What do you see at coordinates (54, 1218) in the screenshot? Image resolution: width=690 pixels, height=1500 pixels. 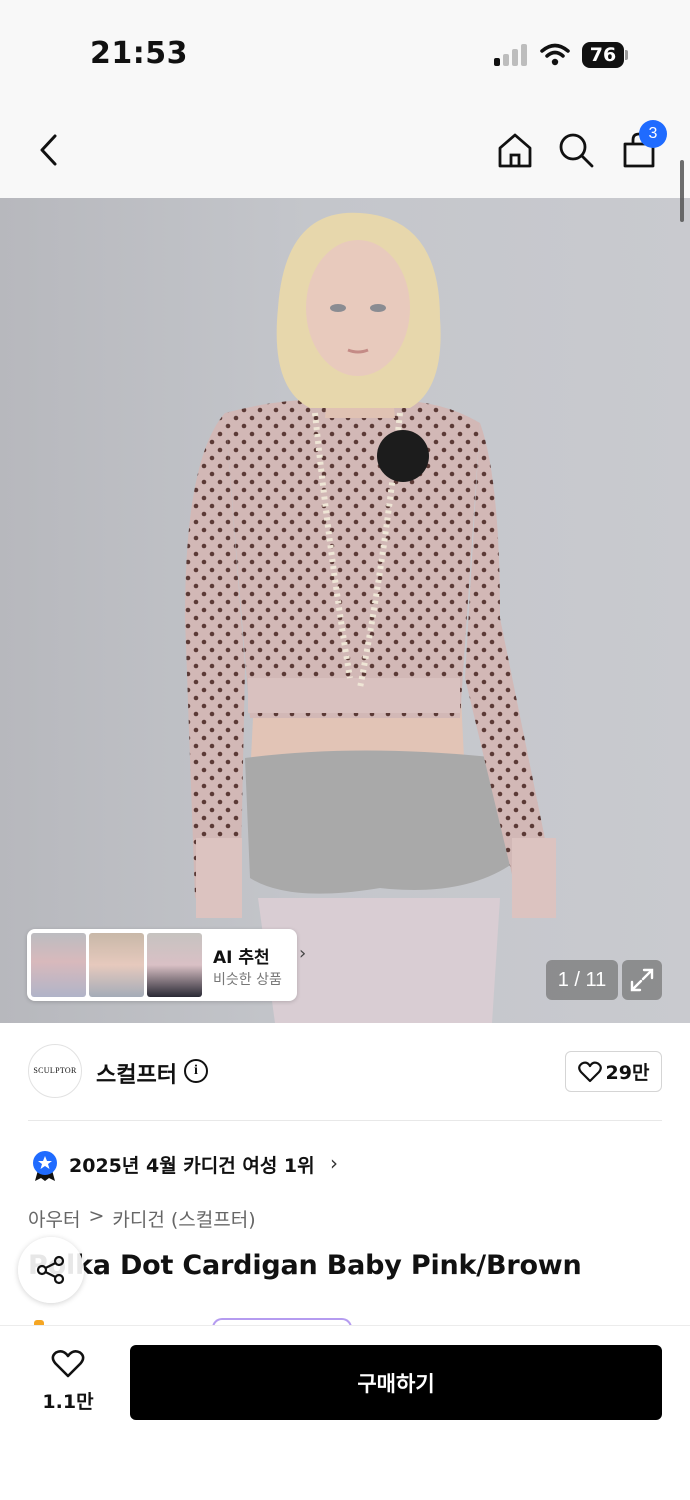 I see `breadcrumb-category: 아우터` at bounding box center [54, 1218].